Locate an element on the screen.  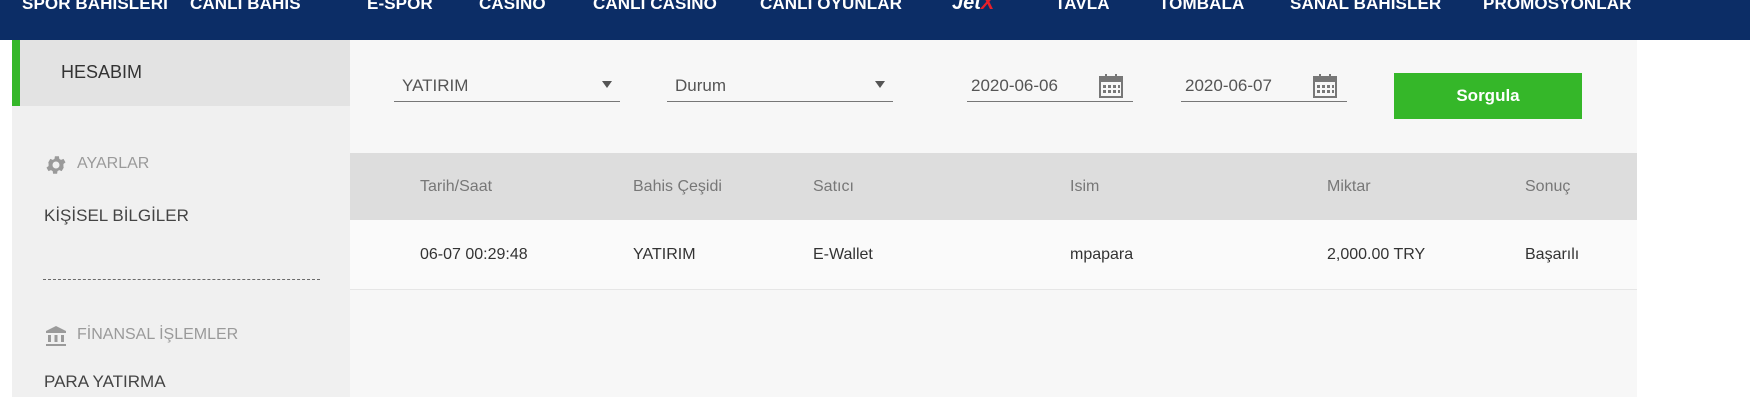
cell-bet-type: YATIRIM is located at coordinates (664, 254).